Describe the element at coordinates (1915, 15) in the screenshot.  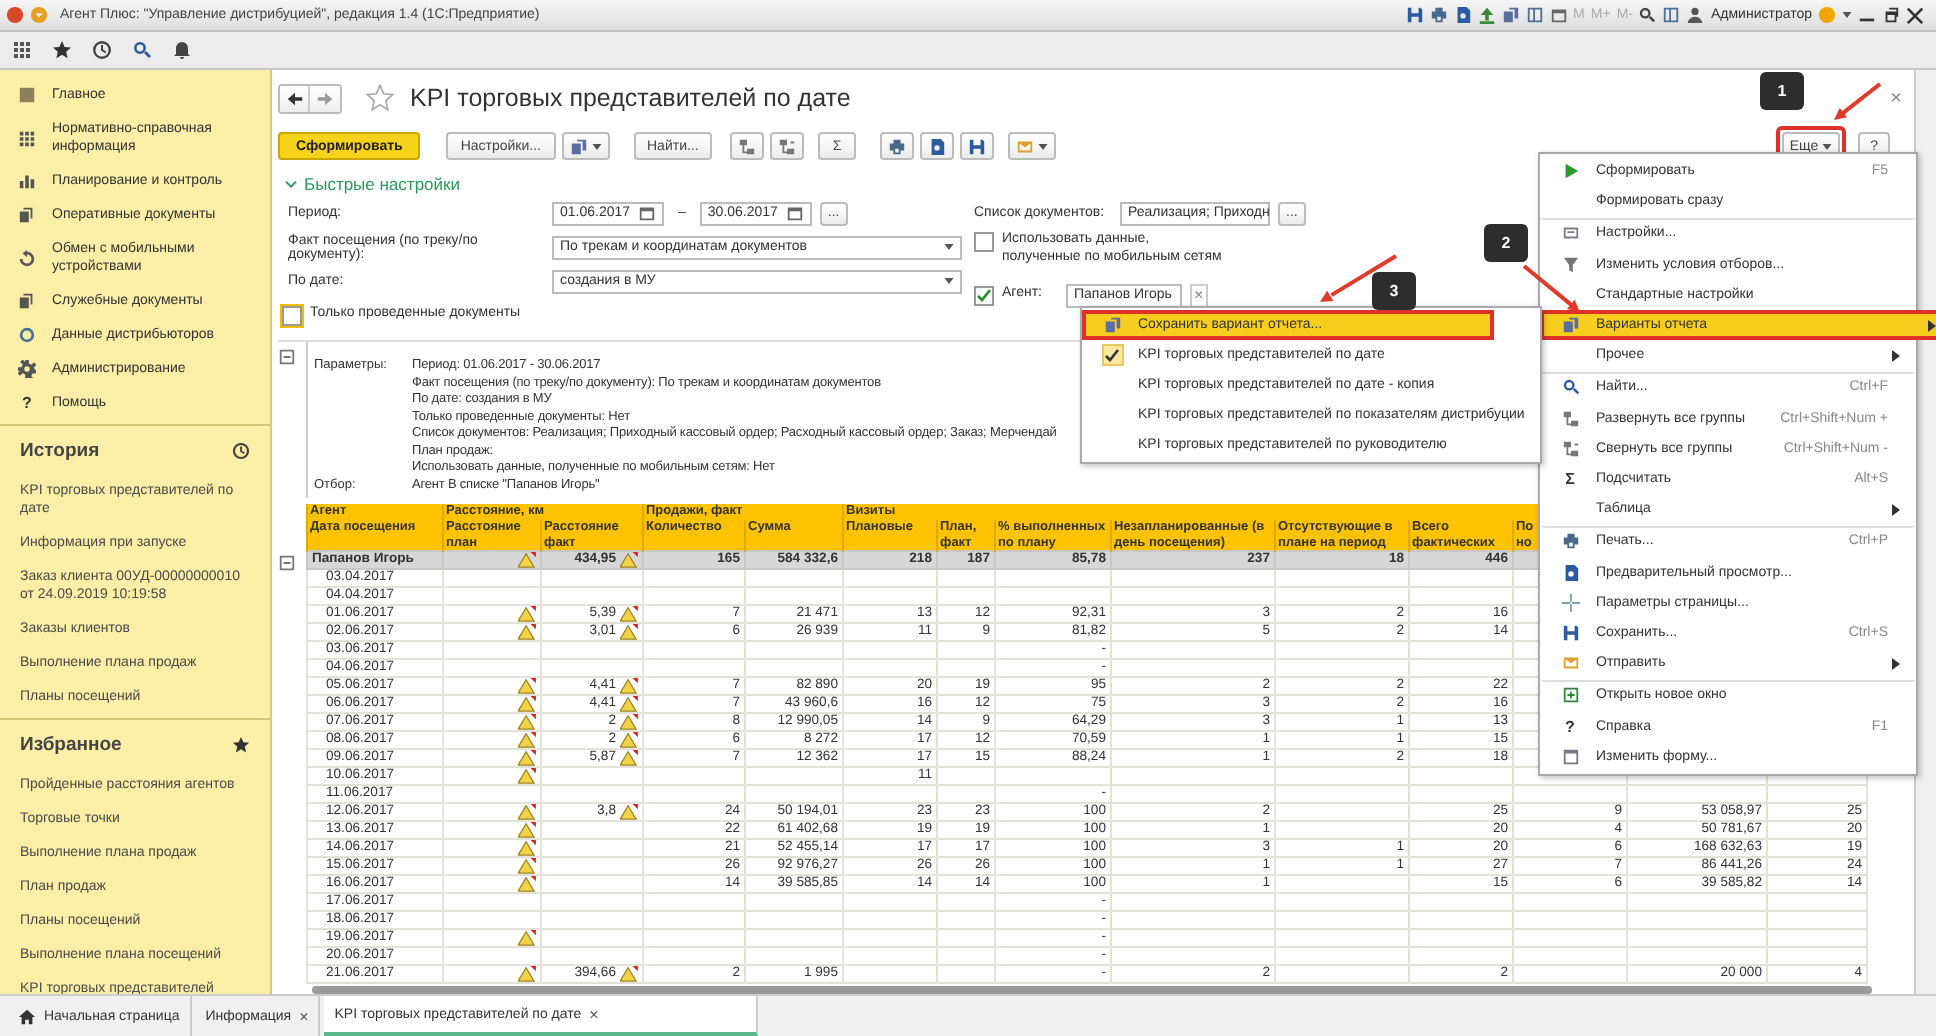
I see `close-icon` at that location.